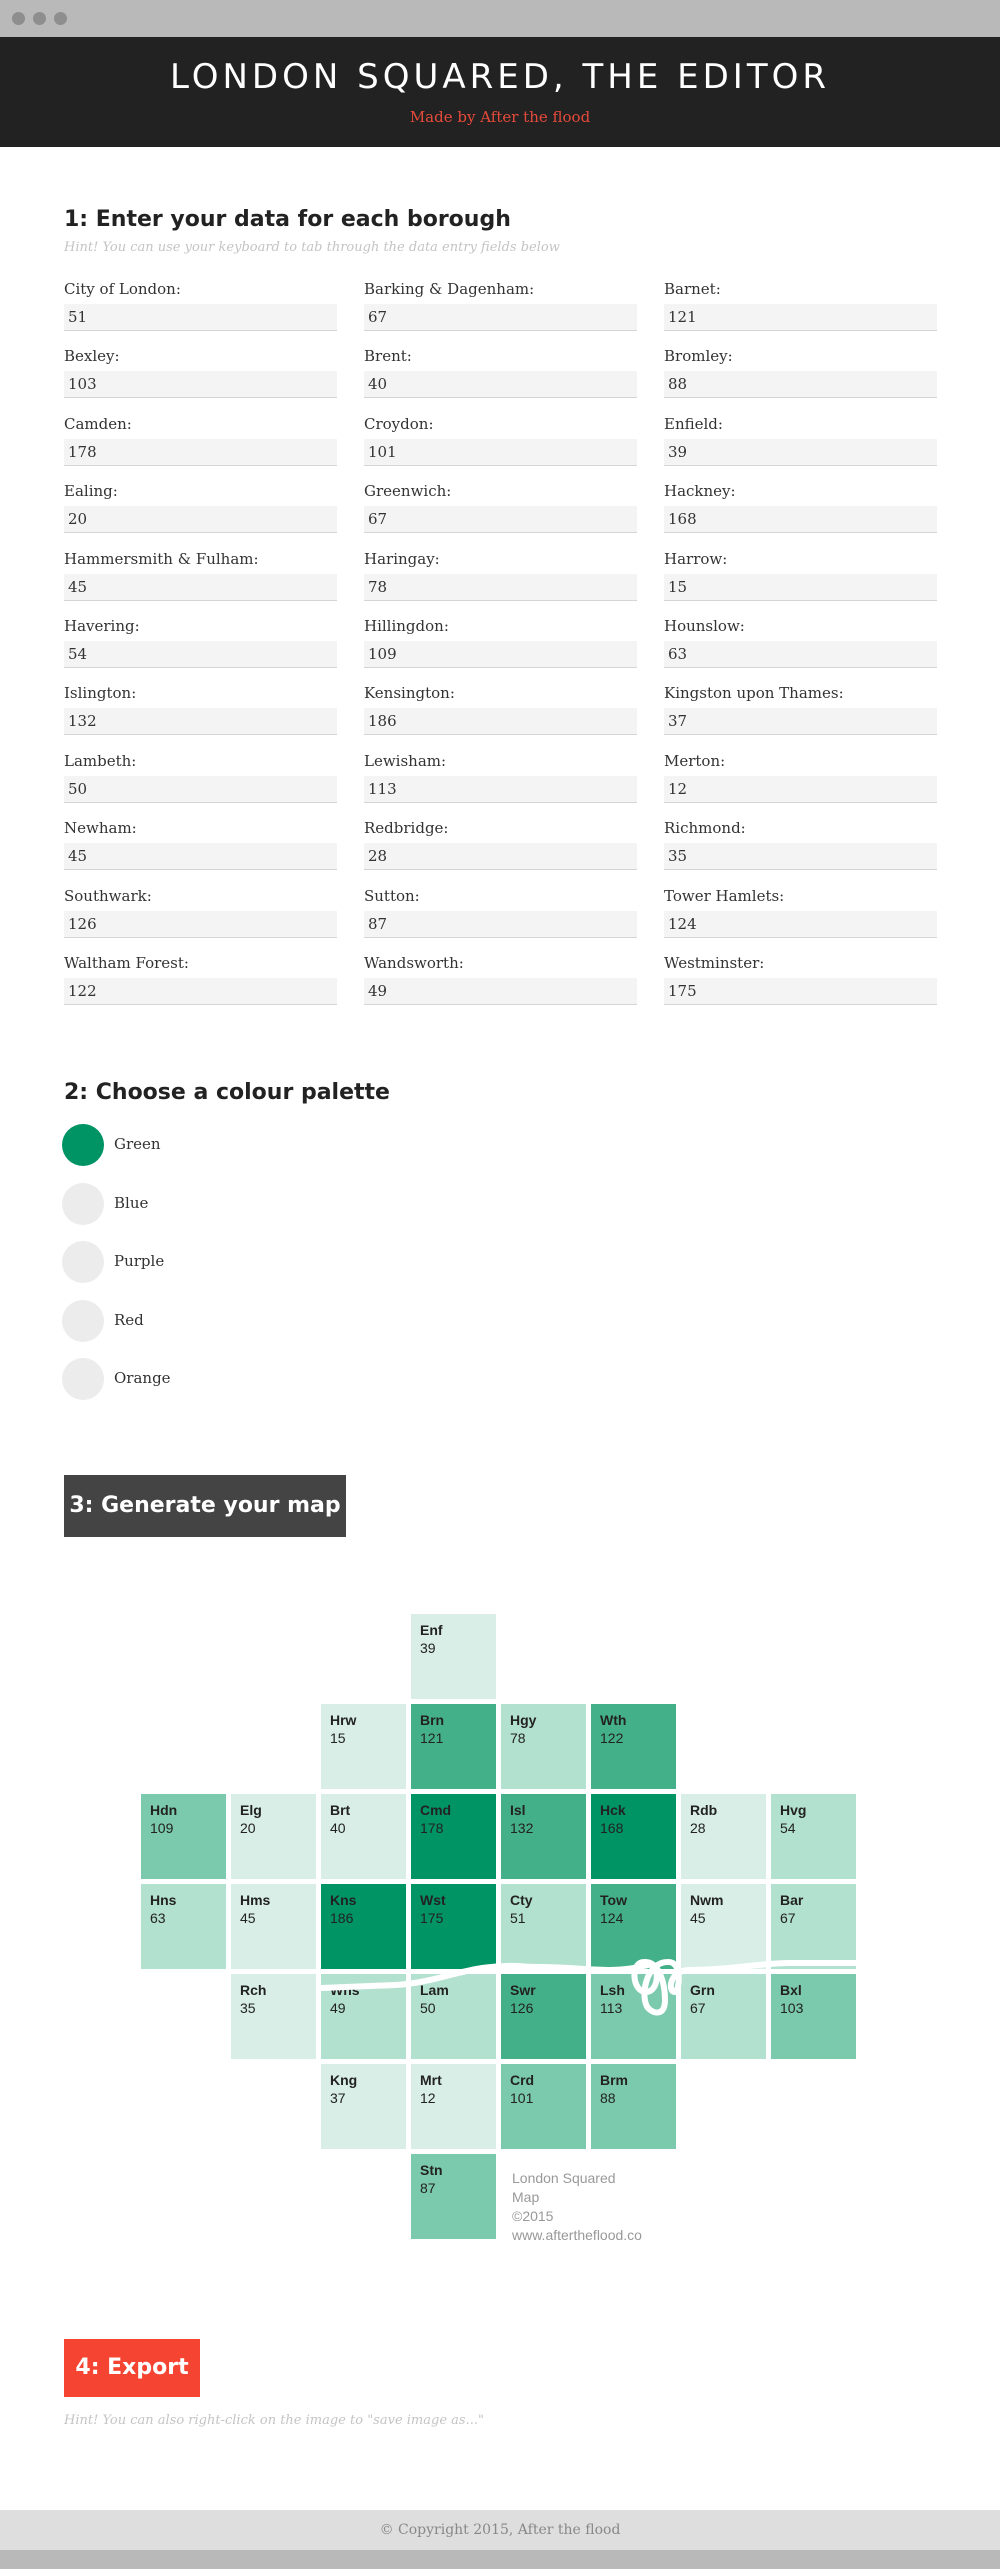 This screenshot has height=2569, width=1000. I want to click on map-credit-title: London Squared Map, so click(564, 2187).